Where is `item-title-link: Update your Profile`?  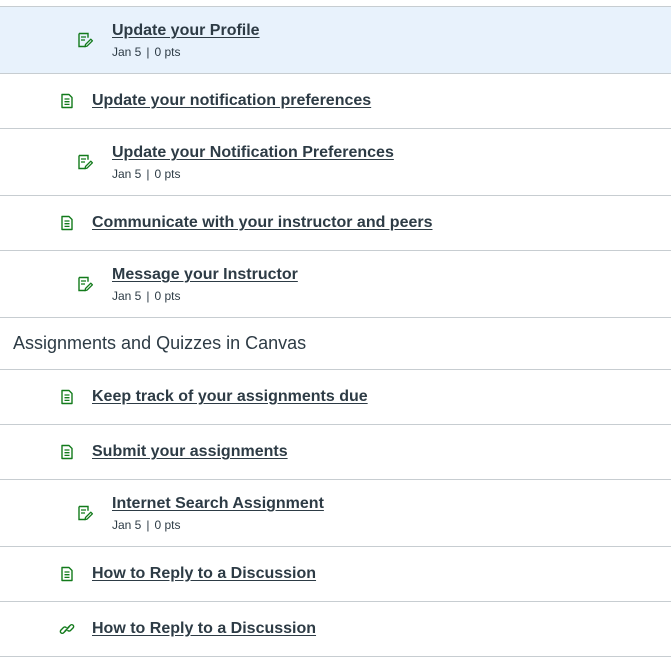 item-title-link: Update your Profile is located at coordinates (186, 31).